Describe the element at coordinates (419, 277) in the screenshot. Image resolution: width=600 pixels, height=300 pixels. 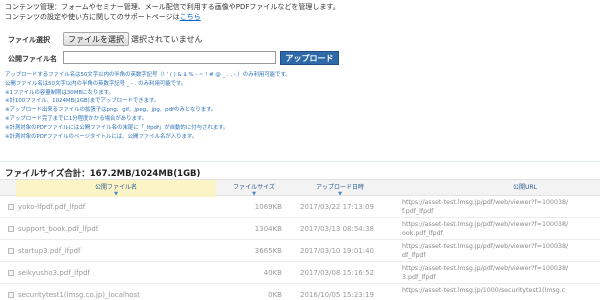
I see `row-public-url-line2: 3.pdf_lfpdf` at that location.